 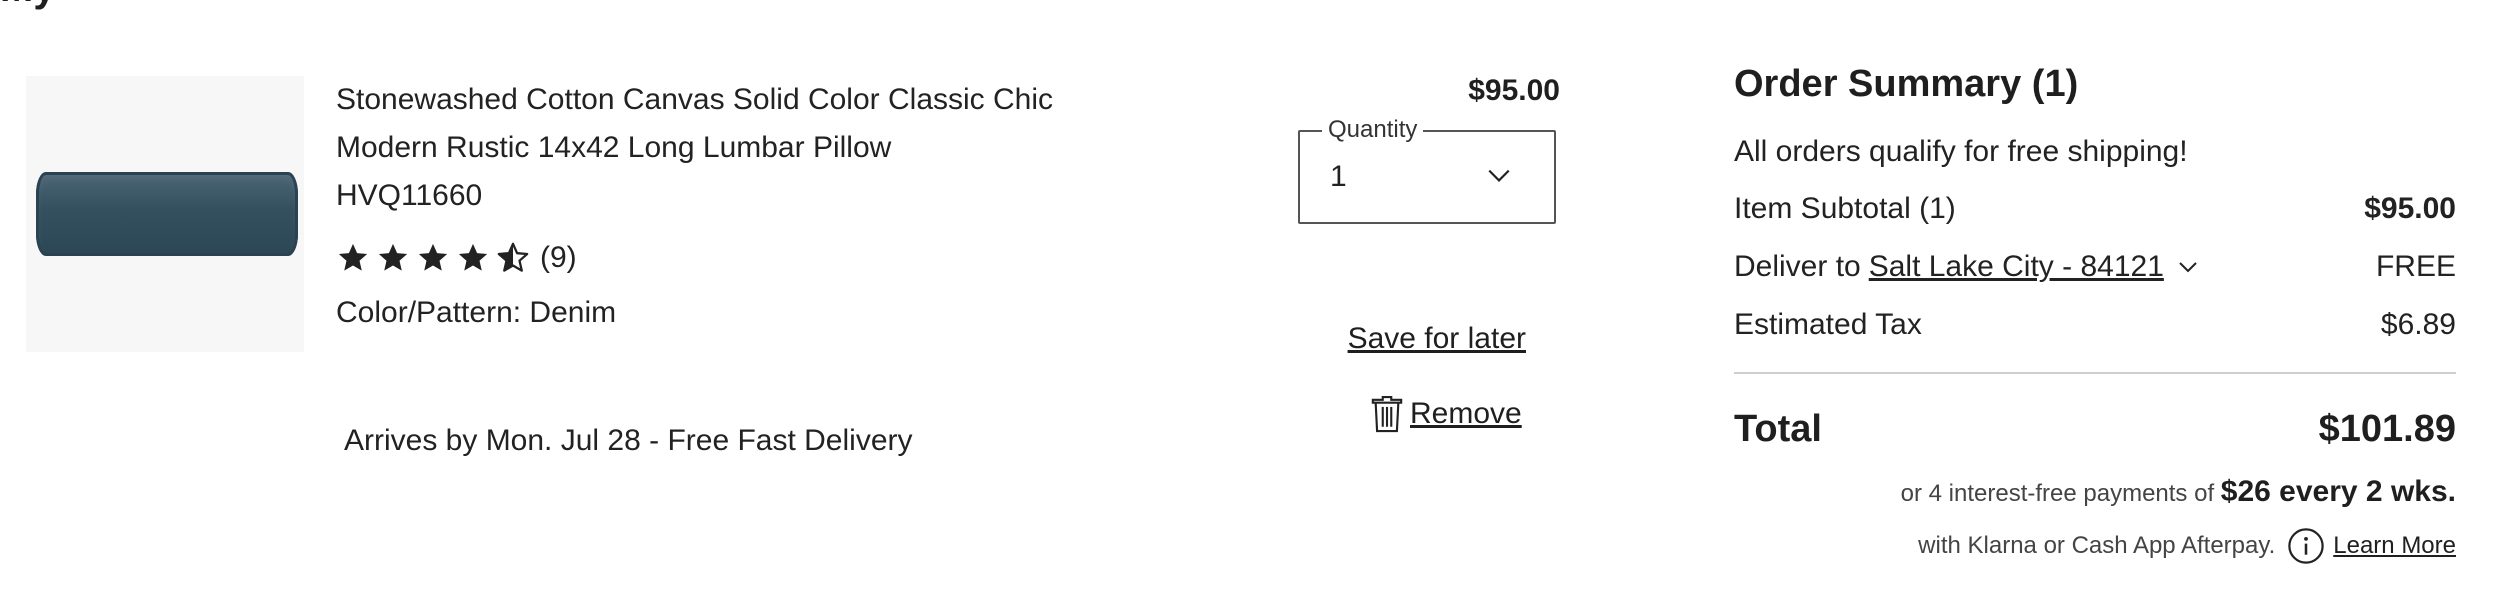 What do you see at coordinates (2418, 324) in the screenshot?
I see `estimated-tax-value: $6.89` at bounding box center [2418, 324].